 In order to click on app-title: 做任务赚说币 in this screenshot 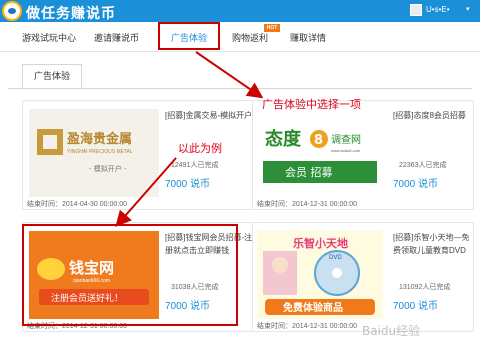, I will do `click(71, 13)`.